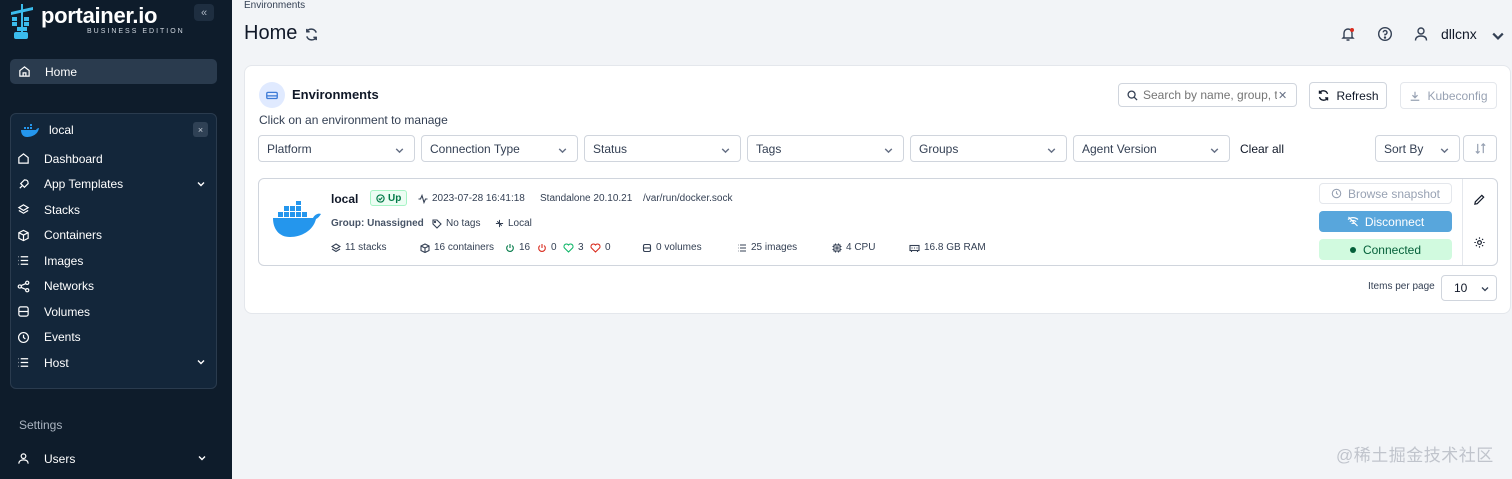 The width and height of the screenshot is (1512, 479). Describe the element at coordinates (336, 247) in the screenshot. I see `layers-icon` at that location.